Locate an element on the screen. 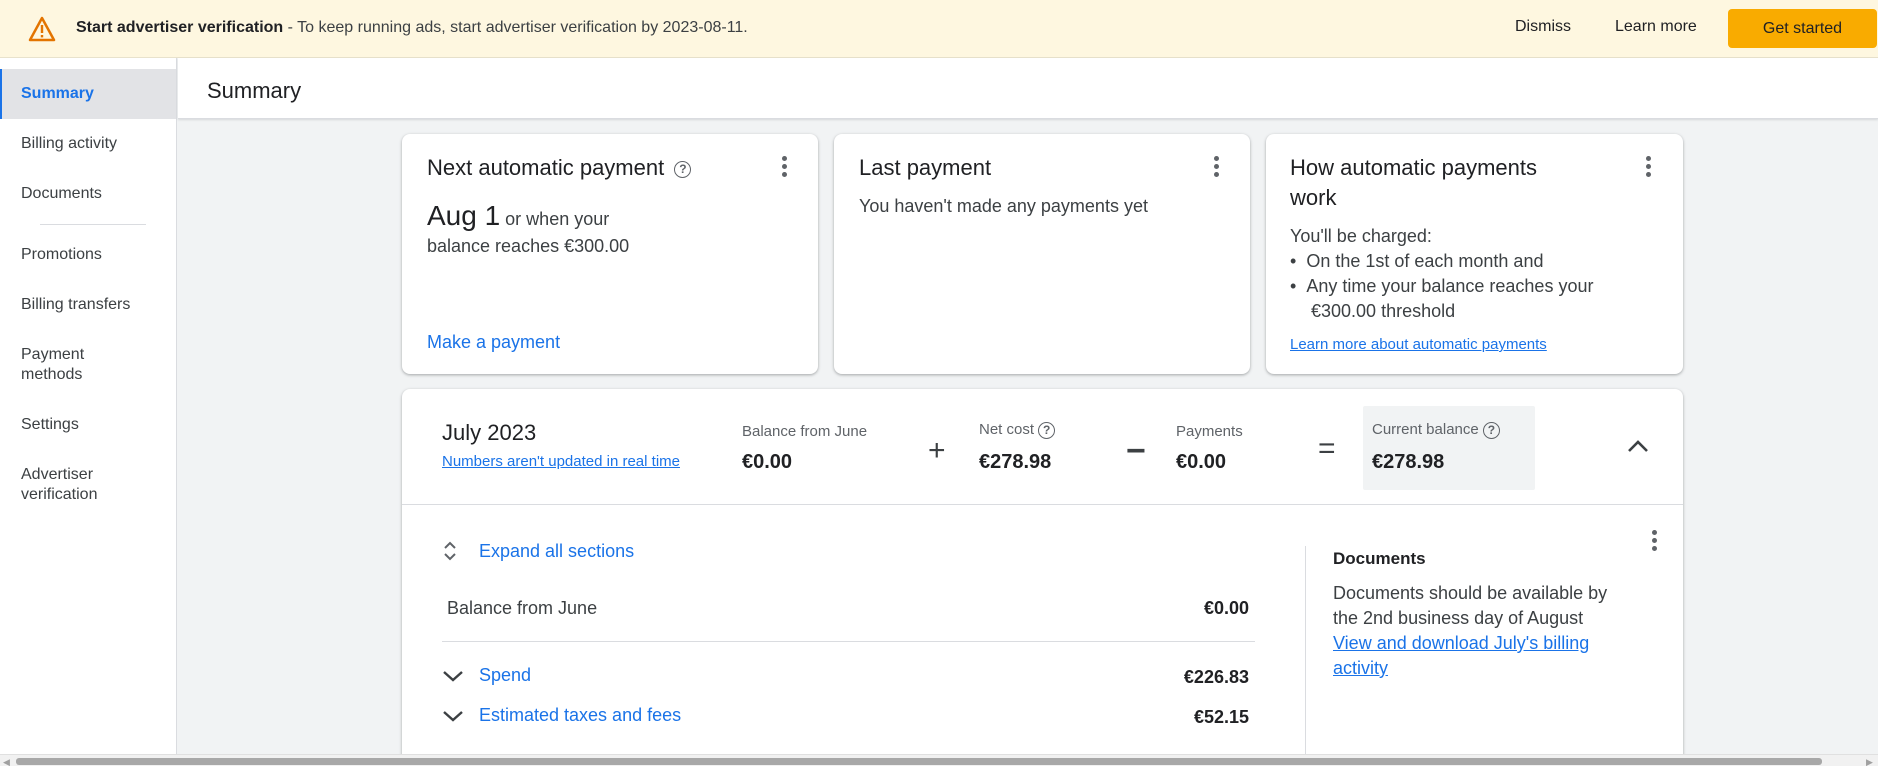  sidebar-divider is located at coordinates (93, 224).